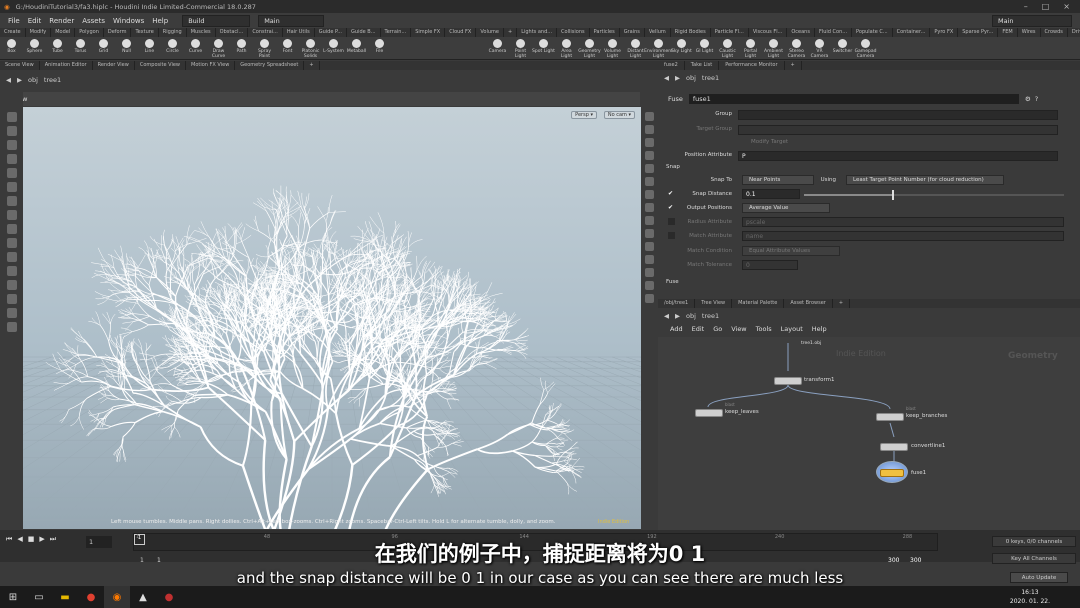 The width and height of the screenshot is (1080, 608). I want to click on shelf-tool-platonic-solids: Platonic Solids, so click(310, 49).